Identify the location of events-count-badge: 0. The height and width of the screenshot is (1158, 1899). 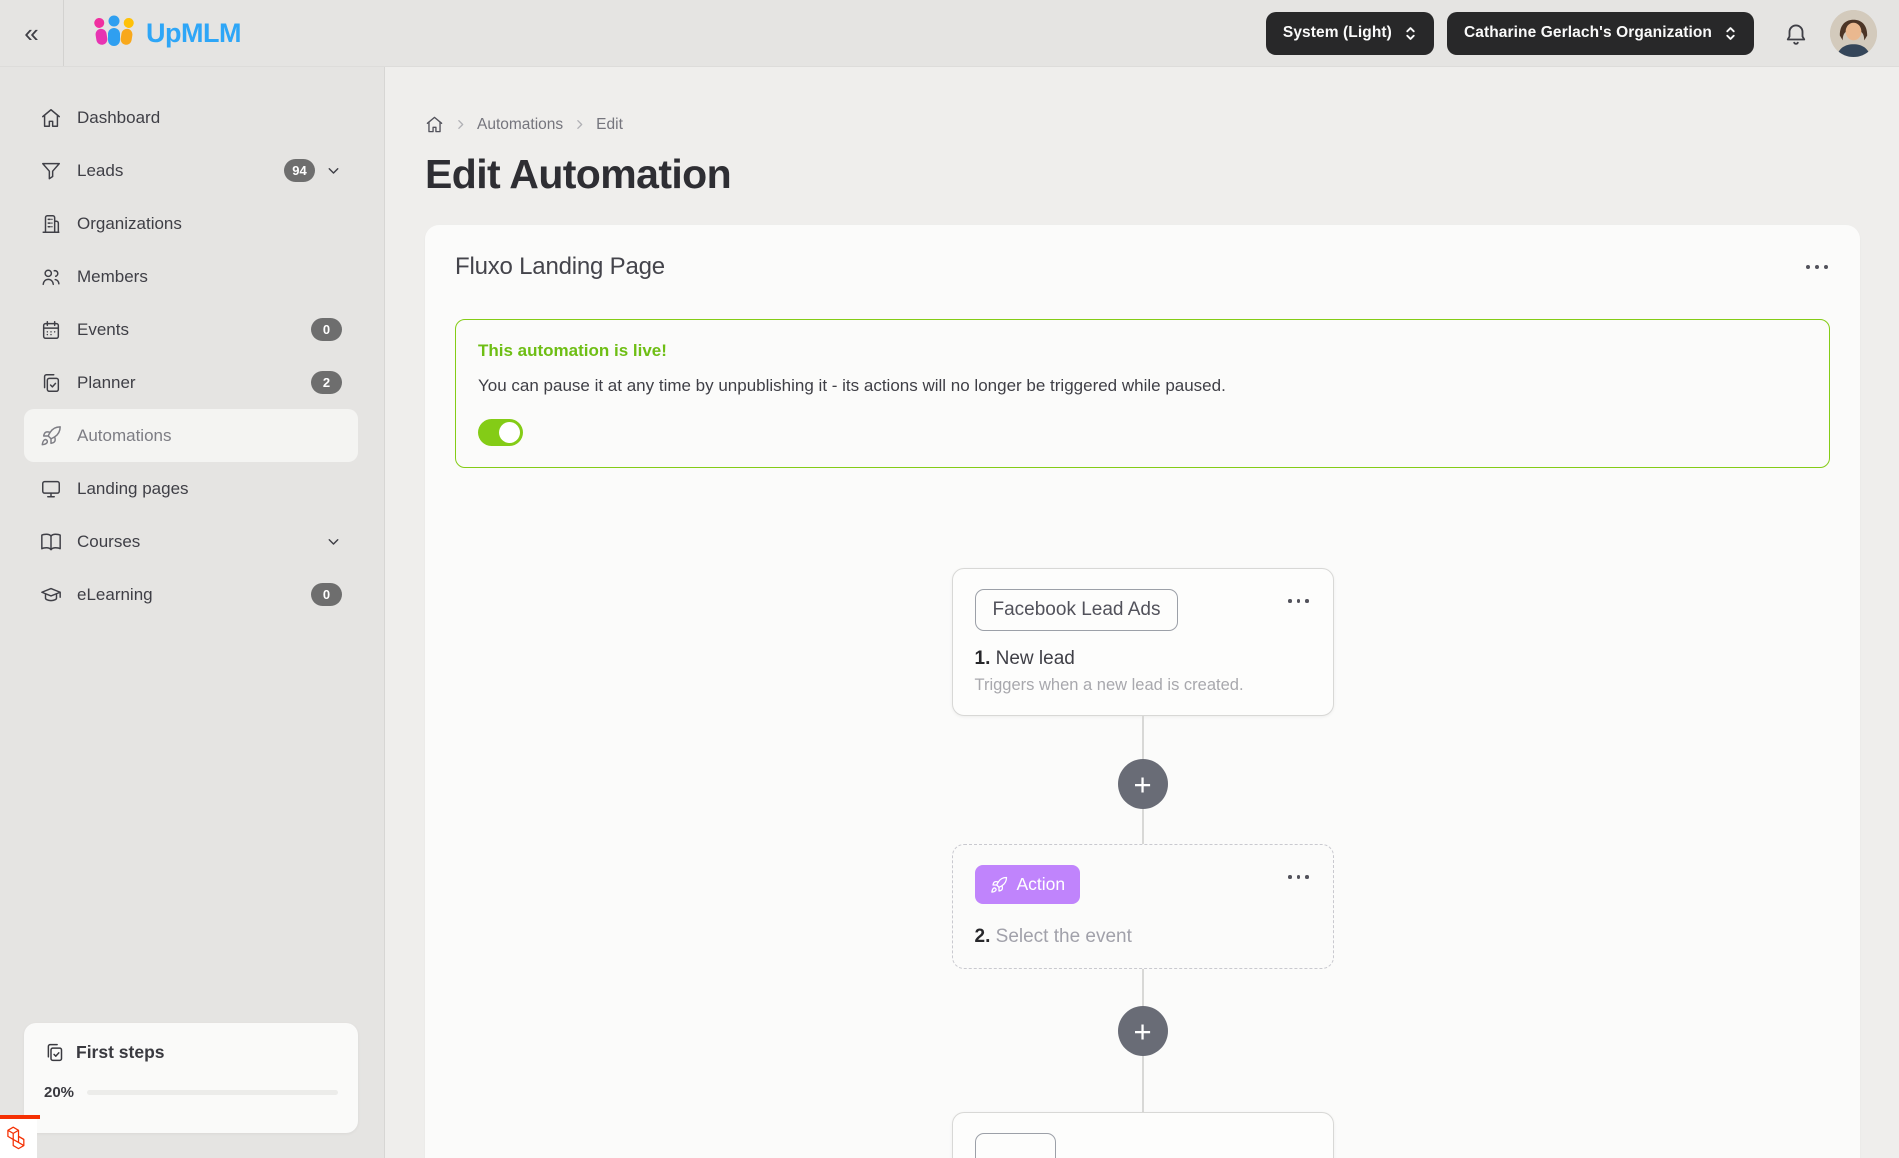
(326, 329).